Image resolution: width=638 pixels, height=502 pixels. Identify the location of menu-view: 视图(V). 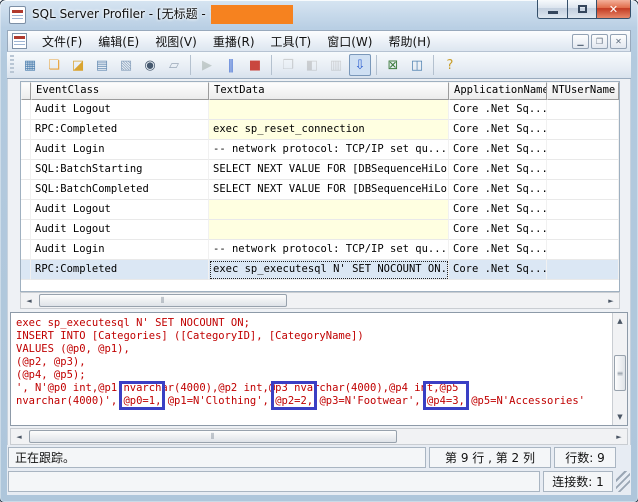
(176, 41).